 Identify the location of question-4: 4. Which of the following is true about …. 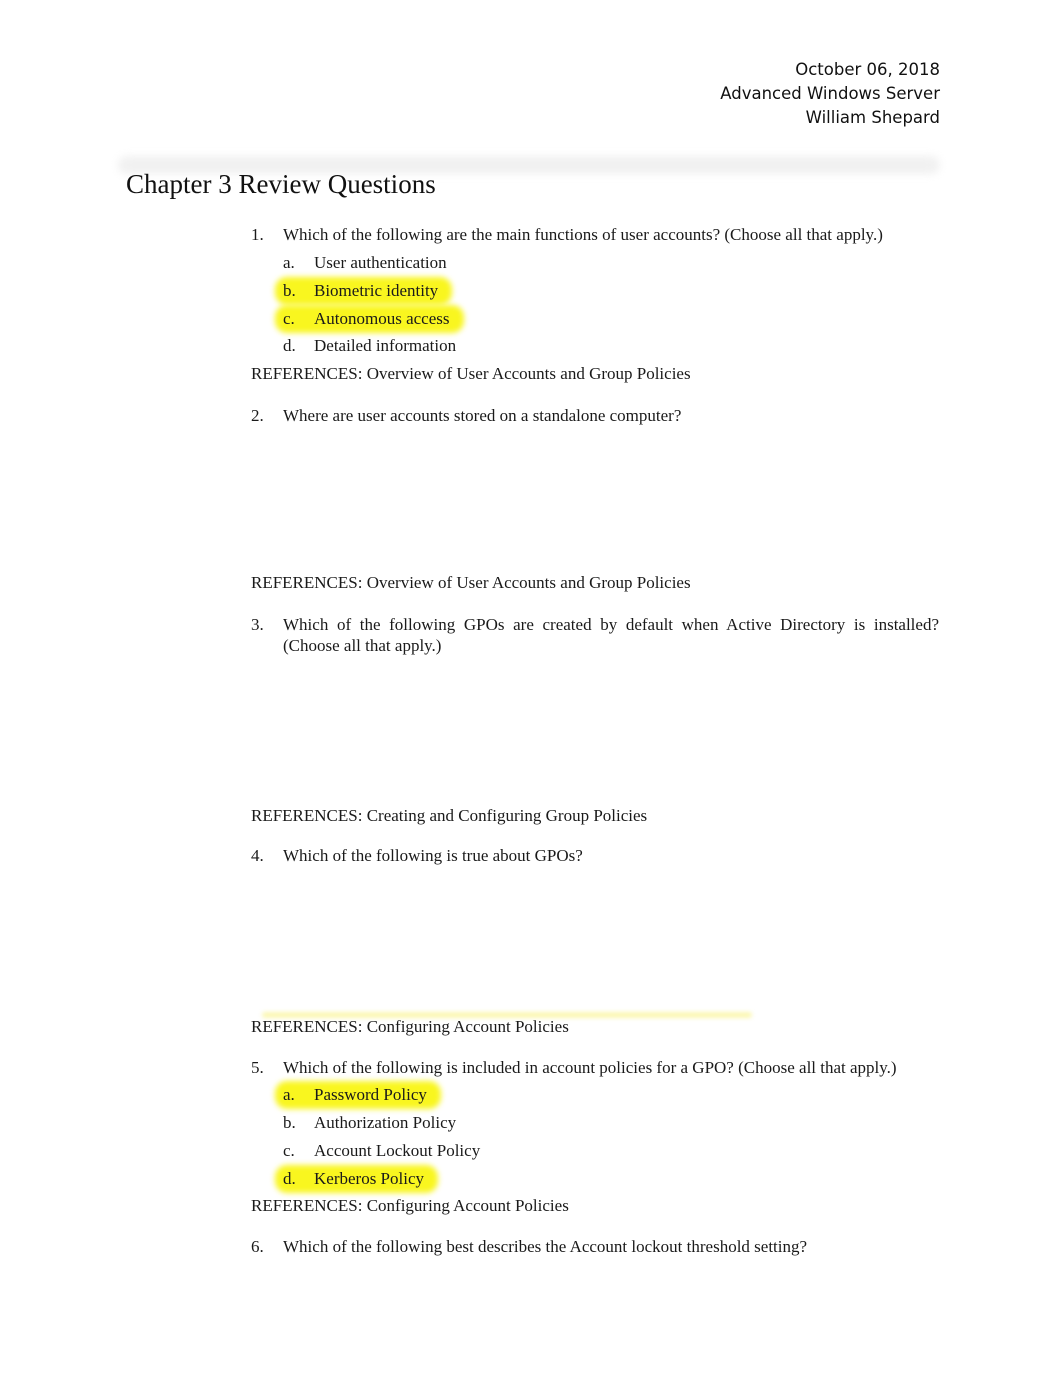
(595, 855).